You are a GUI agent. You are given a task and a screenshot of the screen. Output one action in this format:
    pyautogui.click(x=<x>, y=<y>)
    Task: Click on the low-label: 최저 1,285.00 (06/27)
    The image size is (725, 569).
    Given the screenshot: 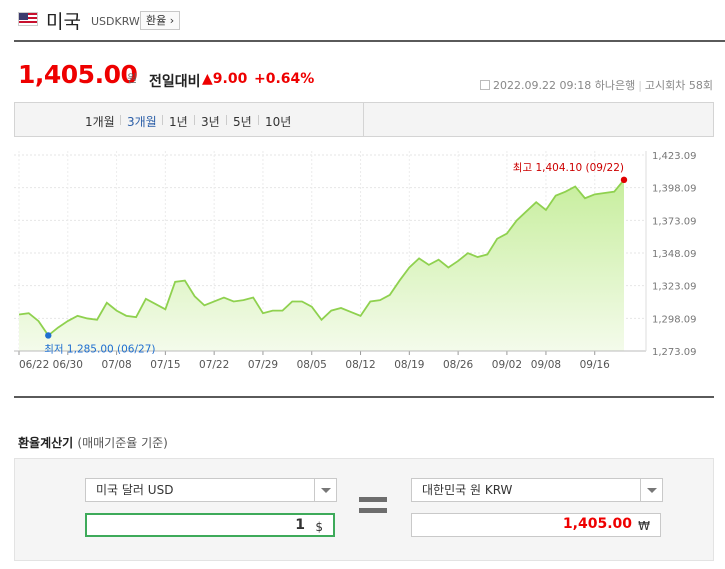 What is the action you would take?
    pyautogui.click(x=99, y=349)
    